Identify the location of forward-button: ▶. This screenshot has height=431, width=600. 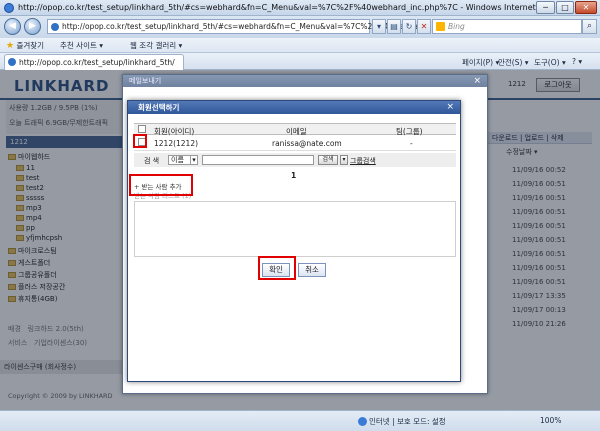
(32, 26).